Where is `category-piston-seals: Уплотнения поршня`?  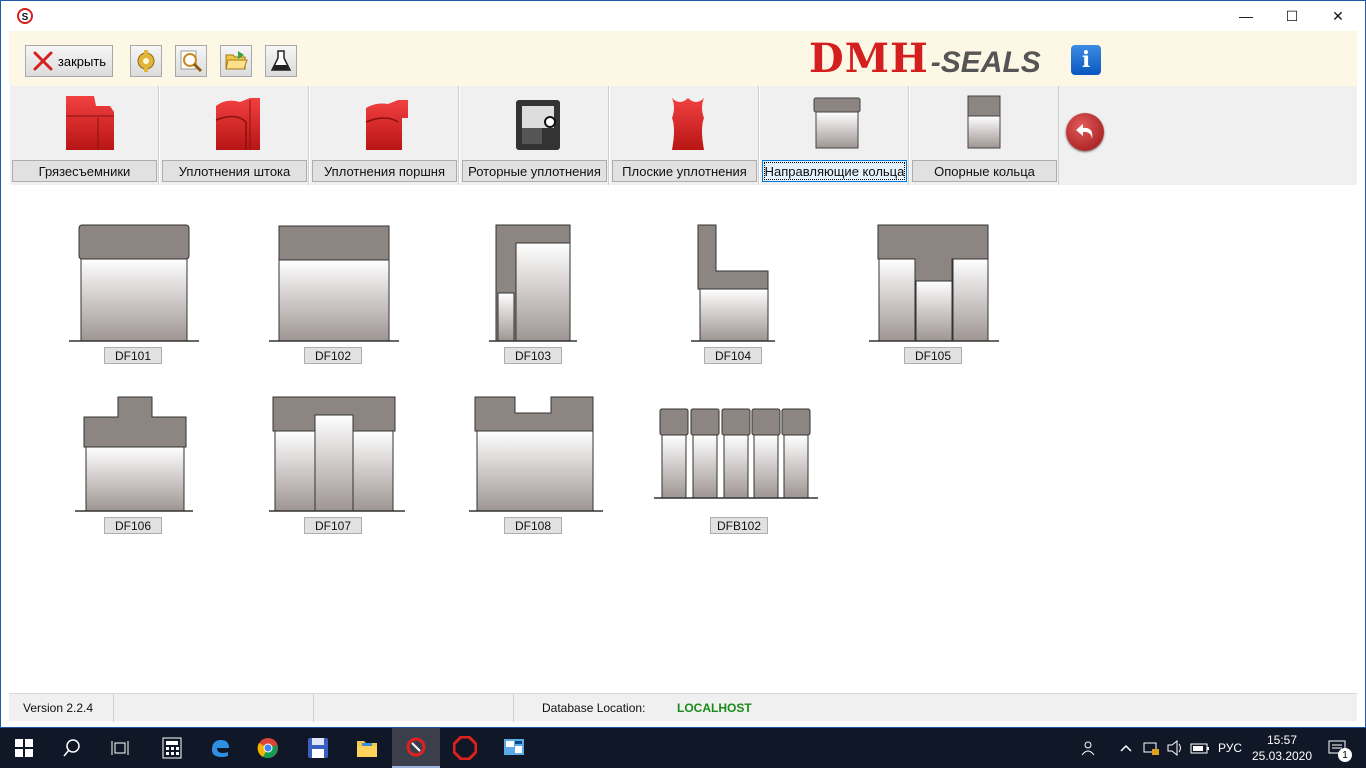 category-piston-seals: Уплотнения поршня is located at coordinates (384, 135).